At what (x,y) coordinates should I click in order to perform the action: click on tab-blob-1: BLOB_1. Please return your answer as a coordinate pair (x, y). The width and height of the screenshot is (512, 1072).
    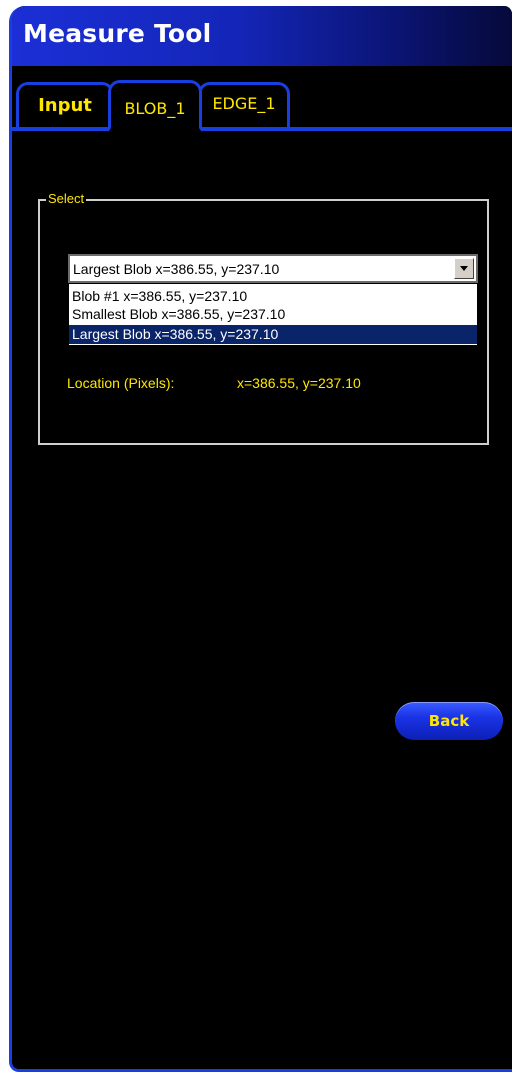
    Looking at the image, I should click on (155, 106).